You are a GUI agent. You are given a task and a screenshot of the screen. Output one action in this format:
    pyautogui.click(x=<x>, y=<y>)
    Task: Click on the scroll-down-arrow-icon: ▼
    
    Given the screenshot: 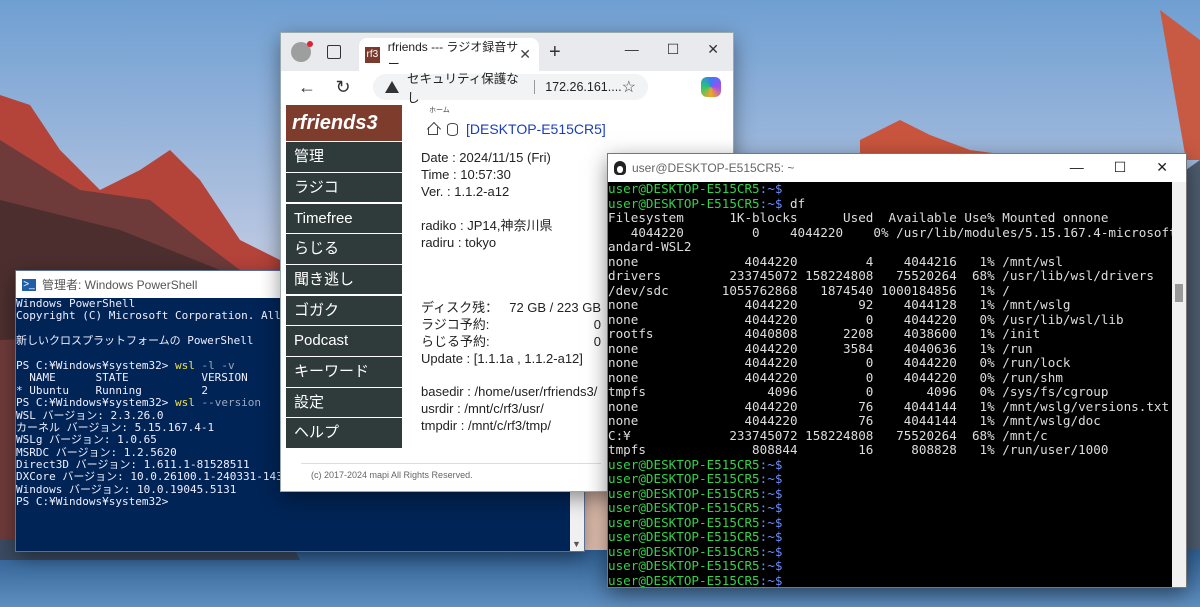 What is the action you would take?
    pyautogui.click(x=576, y=544)
    